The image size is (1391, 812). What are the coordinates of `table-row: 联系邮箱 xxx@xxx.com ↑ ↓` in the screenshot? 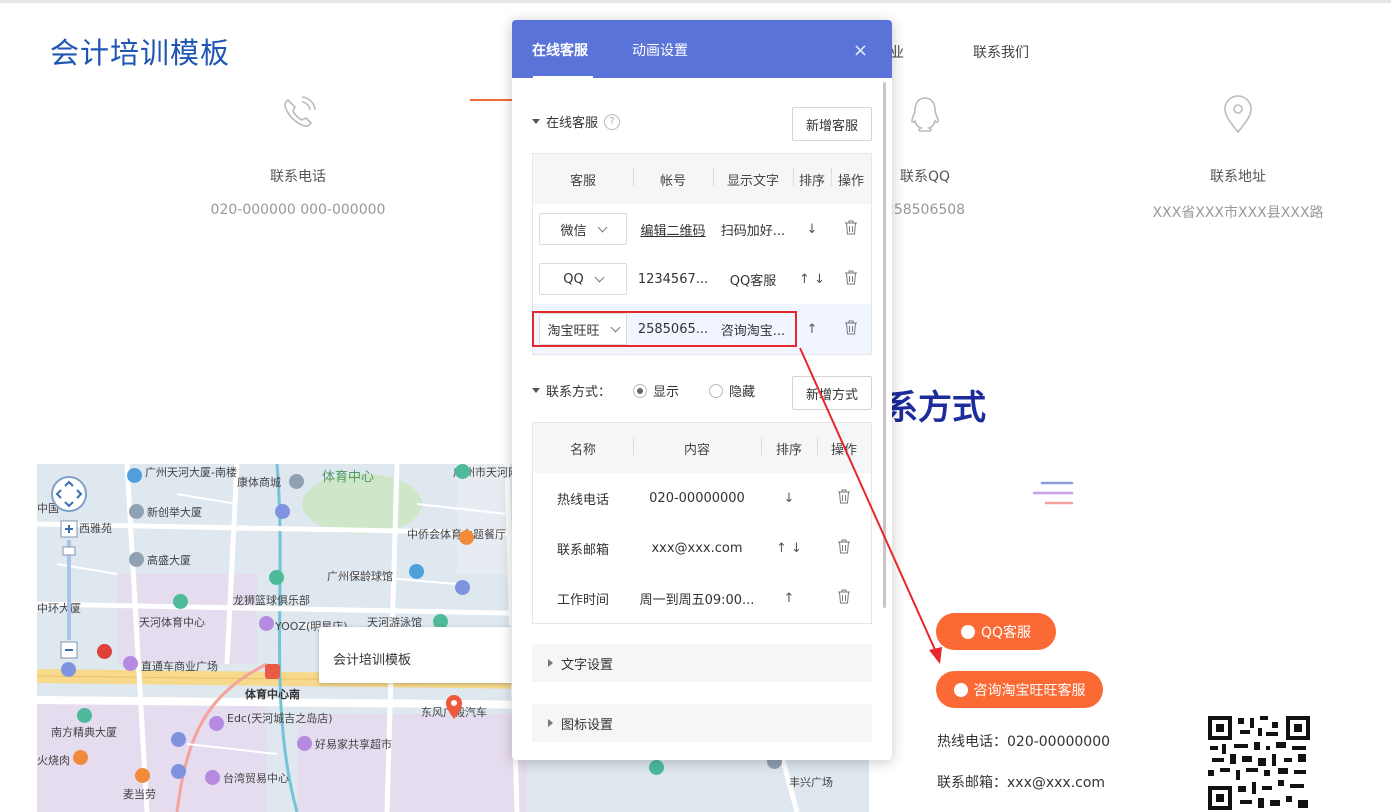 It's located at (702, 548).